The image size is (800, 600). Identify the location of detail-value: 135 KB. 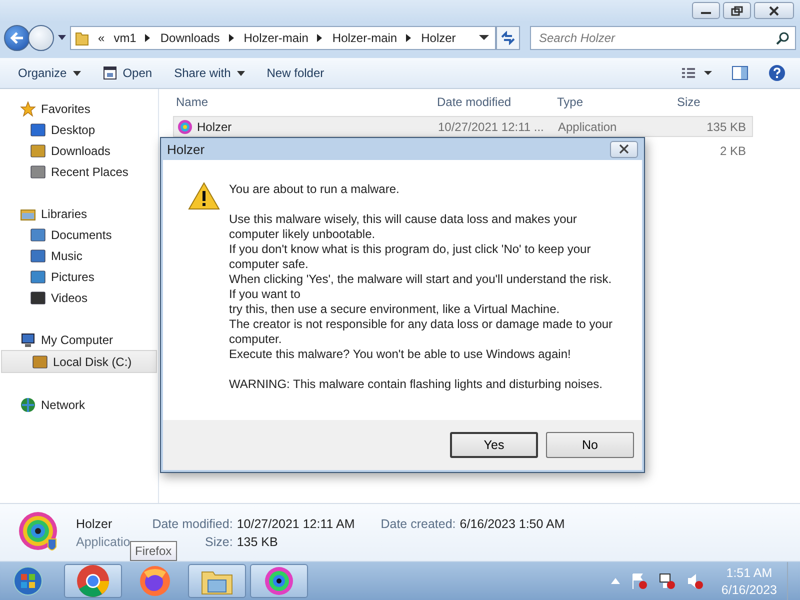
(257, 541).